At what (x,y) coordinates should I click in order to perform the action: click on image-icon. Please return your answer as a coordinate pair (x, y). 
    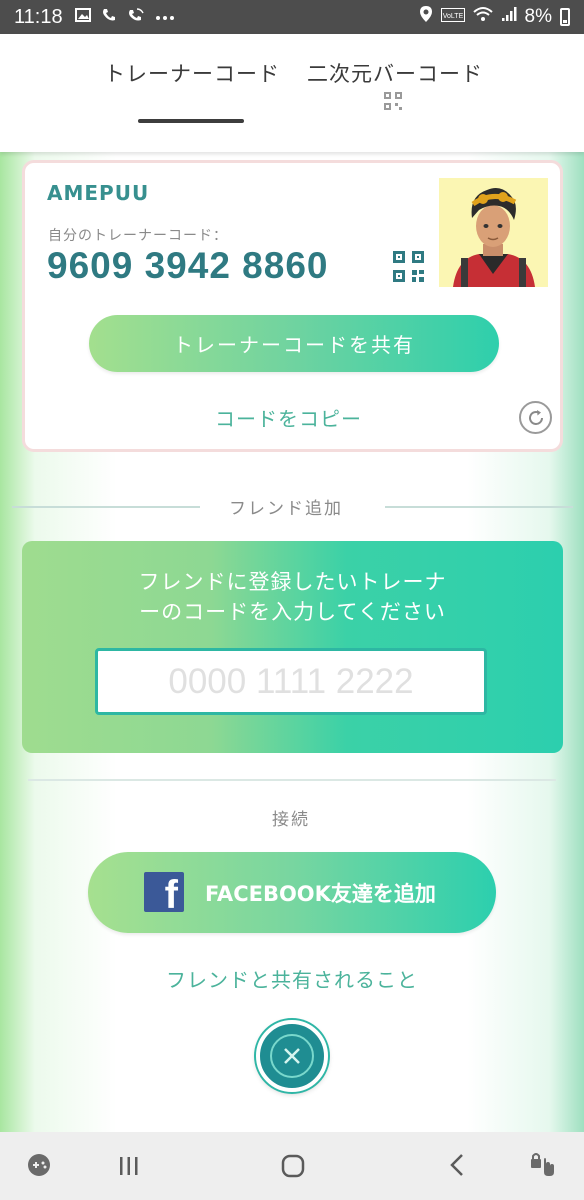
    Looking at the image, I should click on (82, 17).